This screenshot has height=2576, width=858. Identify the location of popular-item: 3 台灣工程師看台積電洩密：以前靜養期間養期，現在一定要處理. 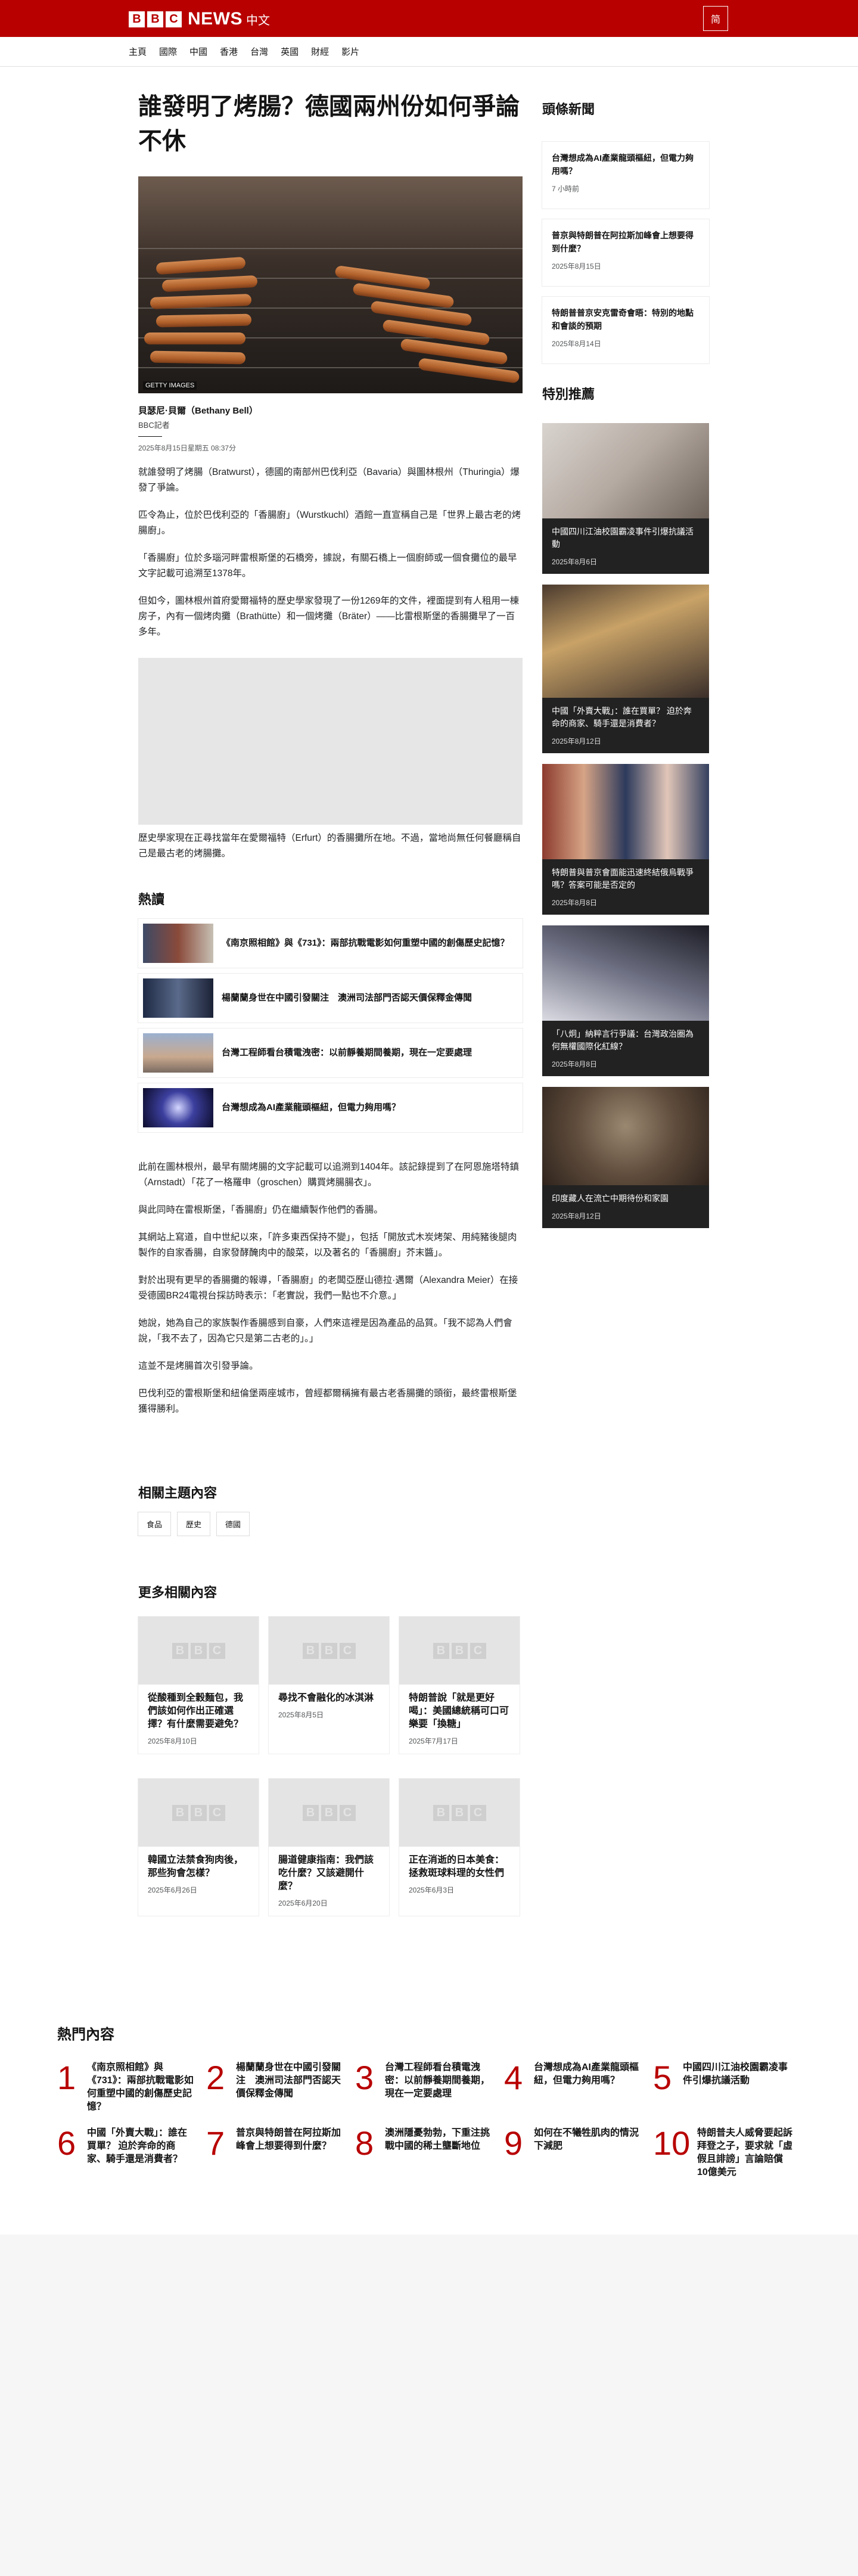
(429, 2087).